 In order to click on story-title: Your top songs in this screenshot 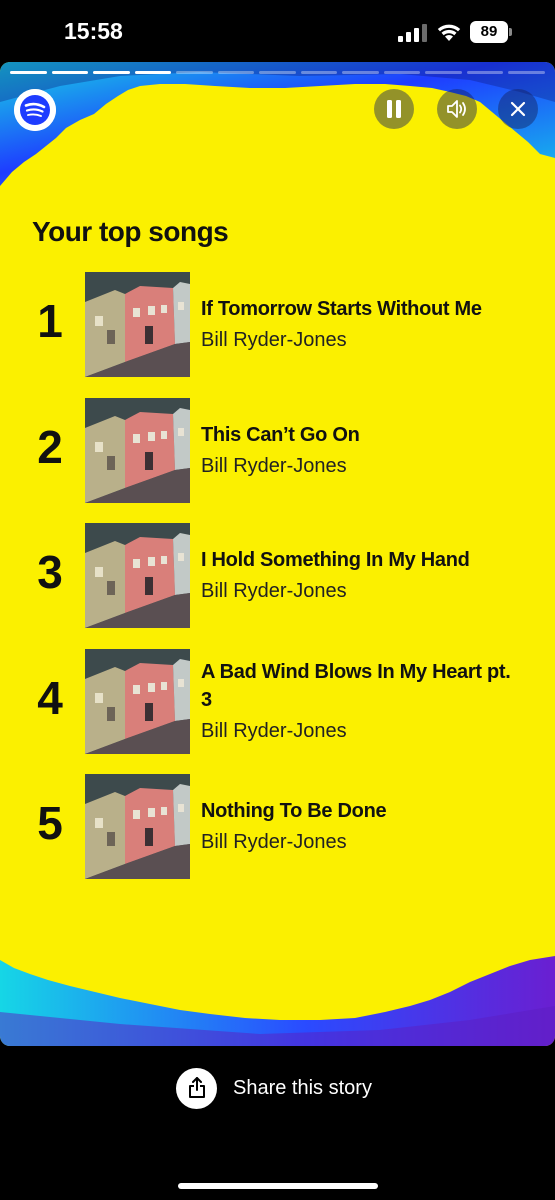, I will do `click(130, 231)`.